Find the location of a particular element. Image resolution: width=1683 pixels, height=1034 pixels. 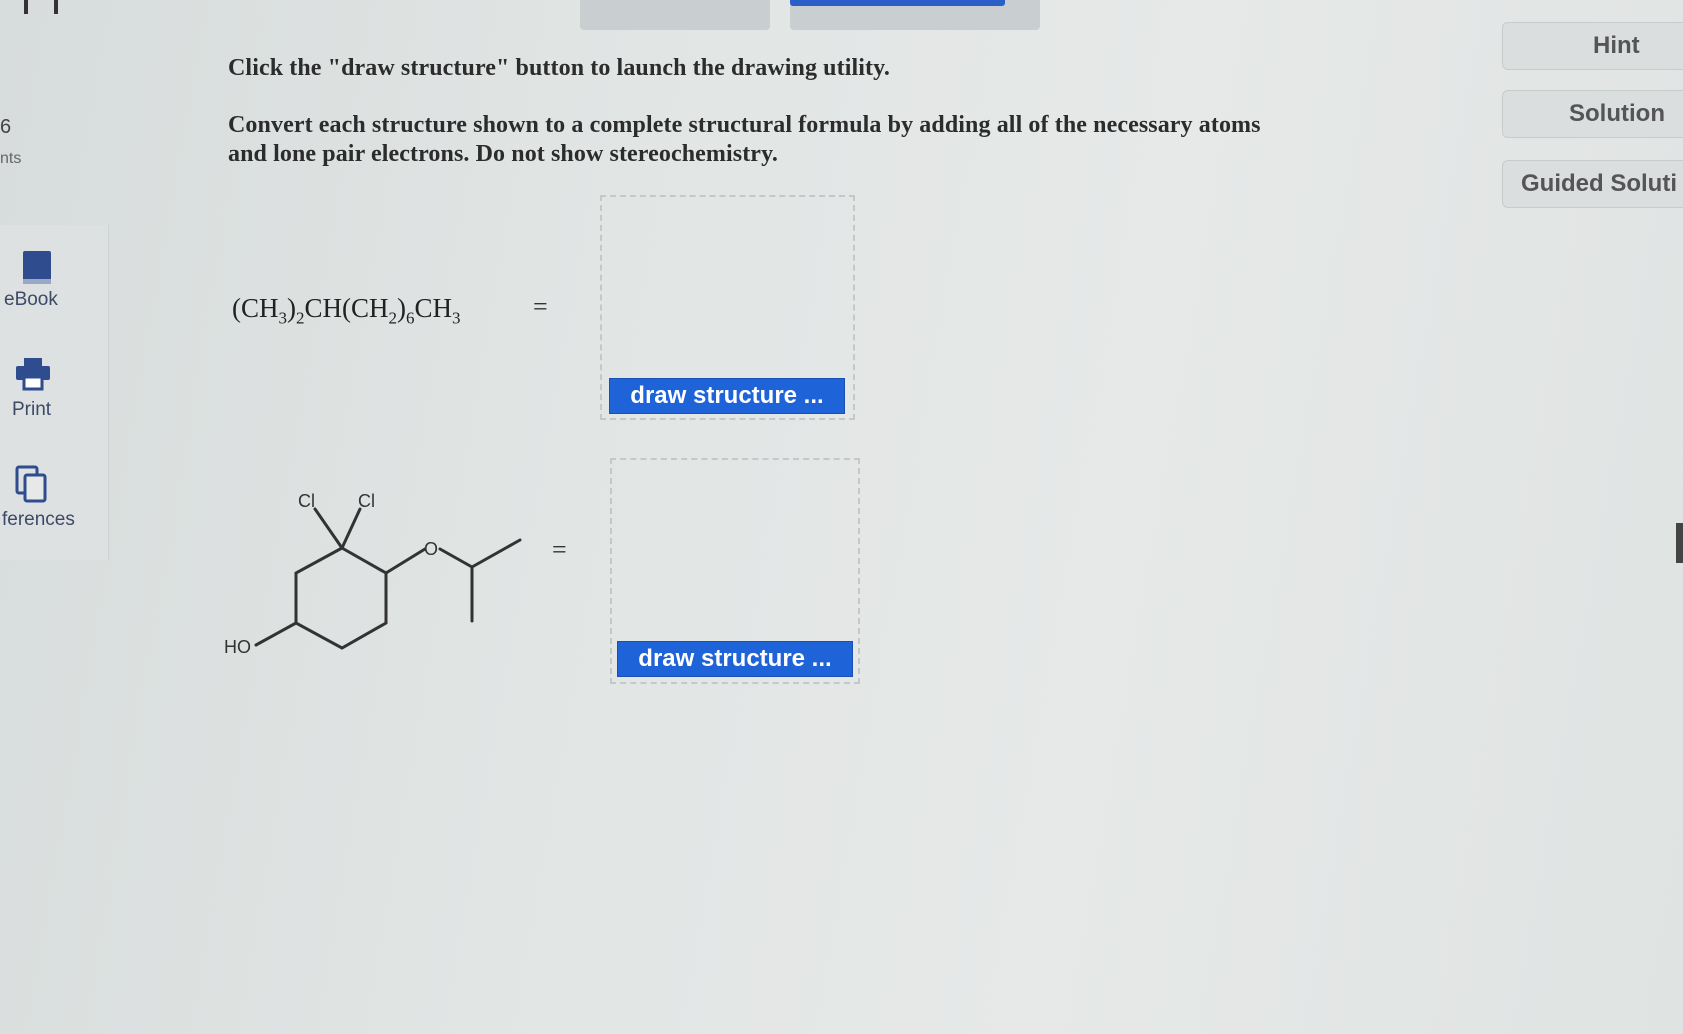

sidebar-item-label: ferences is located at coordinates (38, 519).